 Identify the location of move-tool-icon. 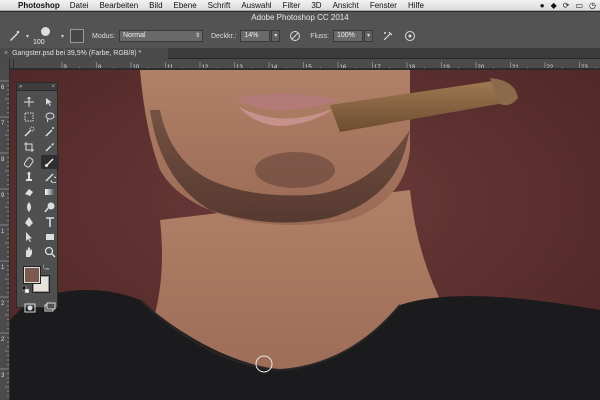
(29, 102).